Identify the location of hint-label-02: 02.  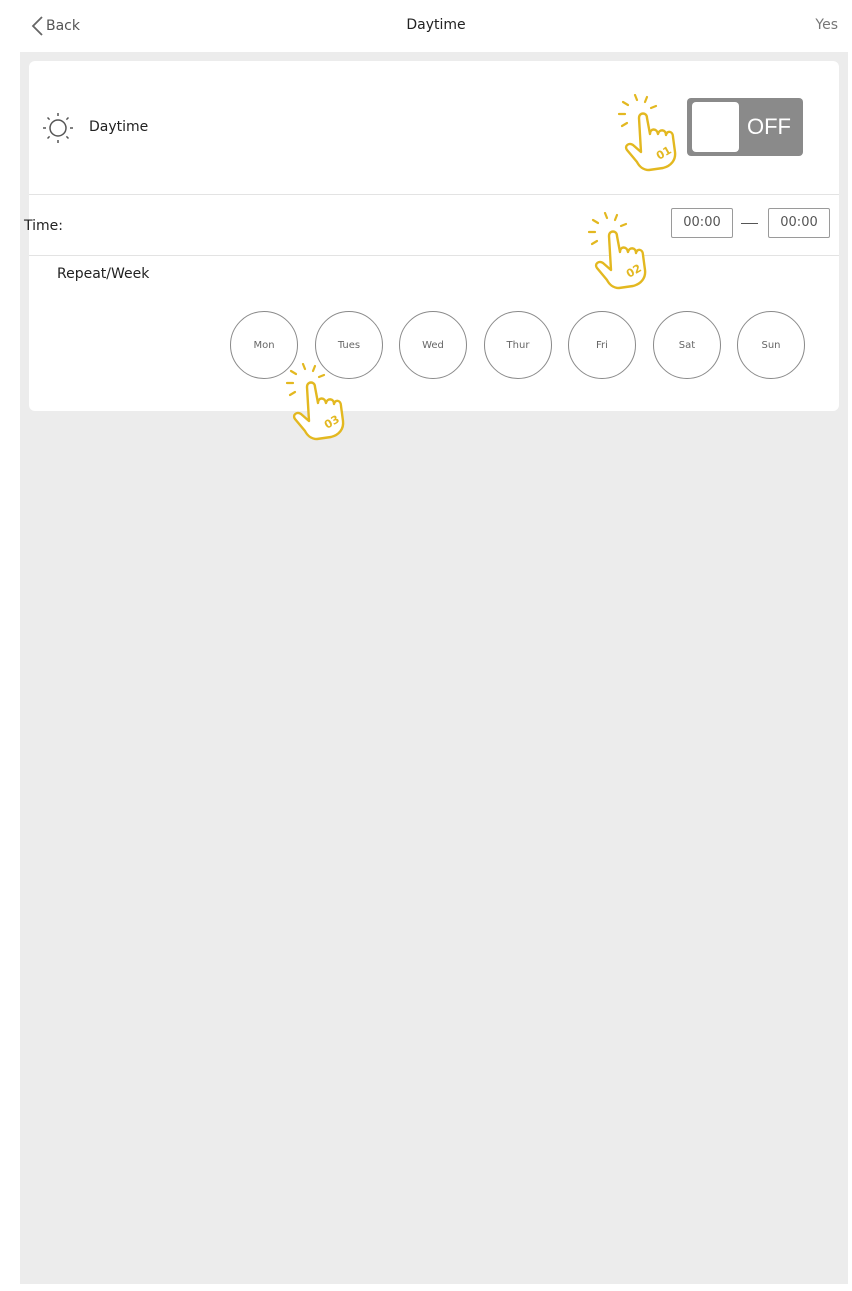
(634, 271).